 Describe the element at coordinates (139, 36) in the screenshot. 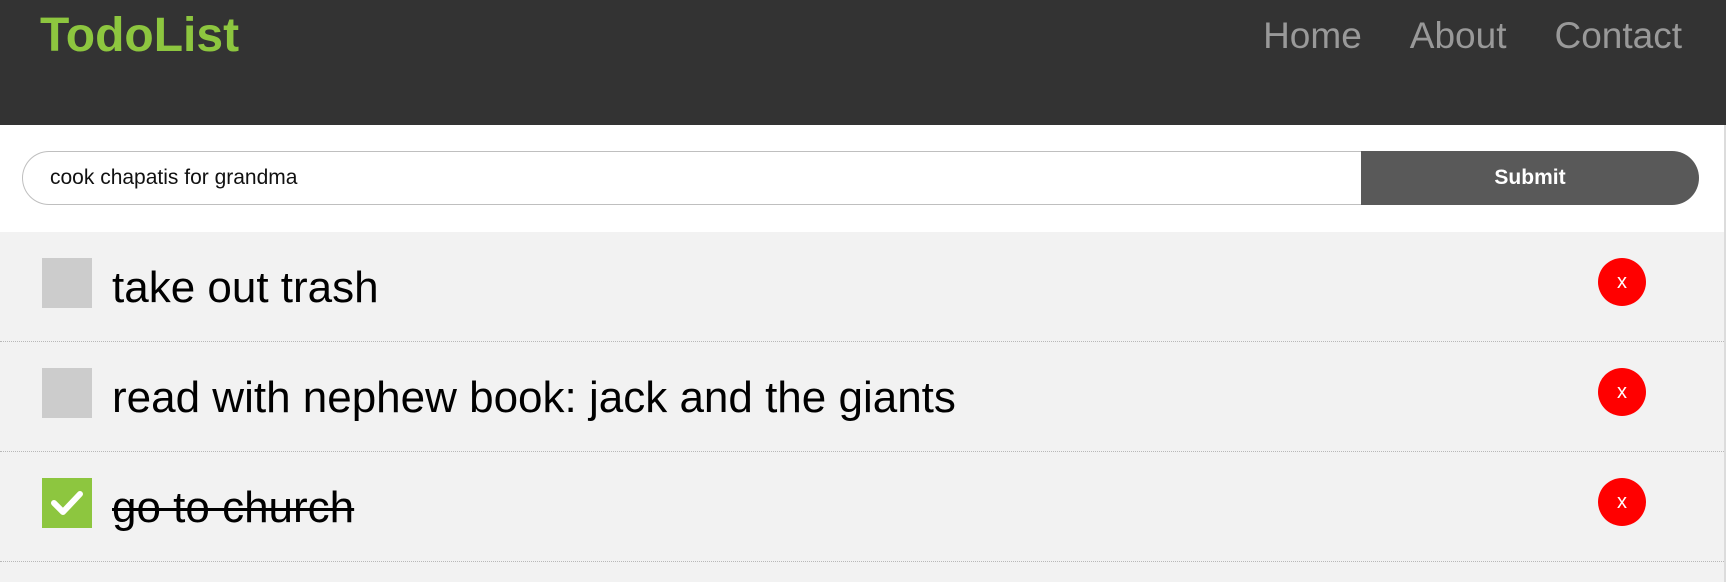

I see `brand-logo: TodoList` at that location.